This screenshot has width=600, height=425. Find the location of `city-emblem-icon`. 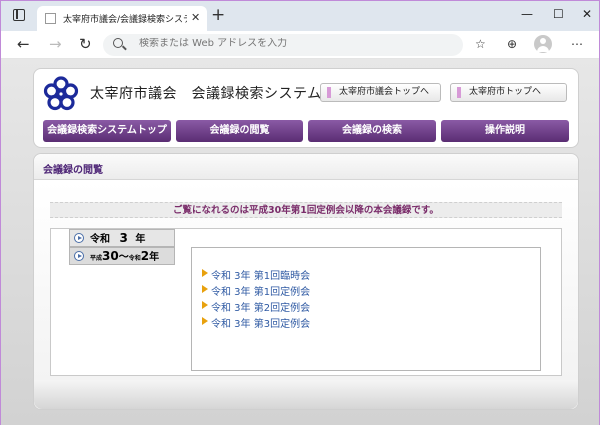

city-emblem-icon is located at coordinates (61, 93).